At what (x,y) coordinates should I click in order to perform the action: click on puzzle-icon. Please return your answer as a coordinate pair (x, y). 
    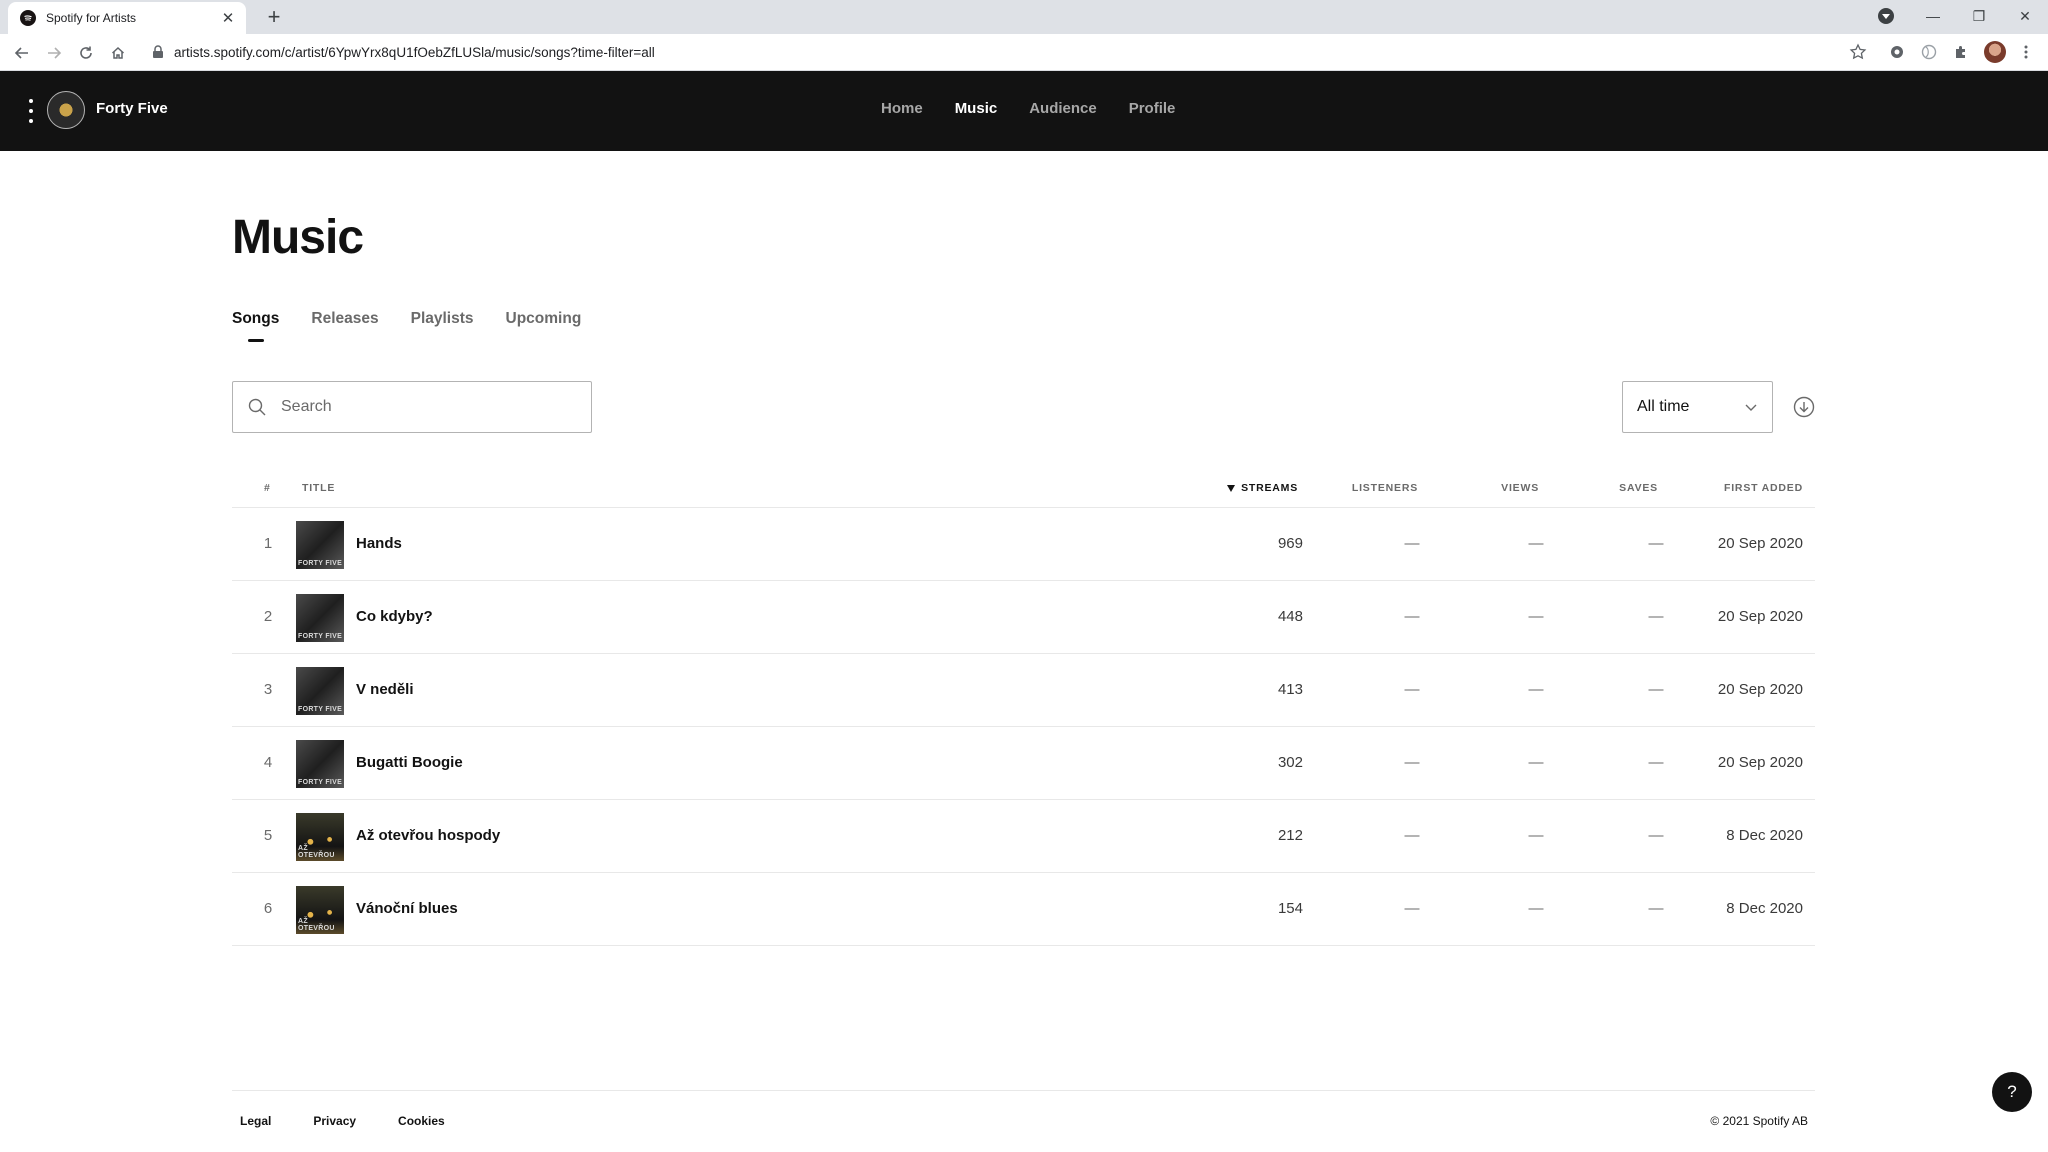
    Looking at the image, I should click on (1961, 52).